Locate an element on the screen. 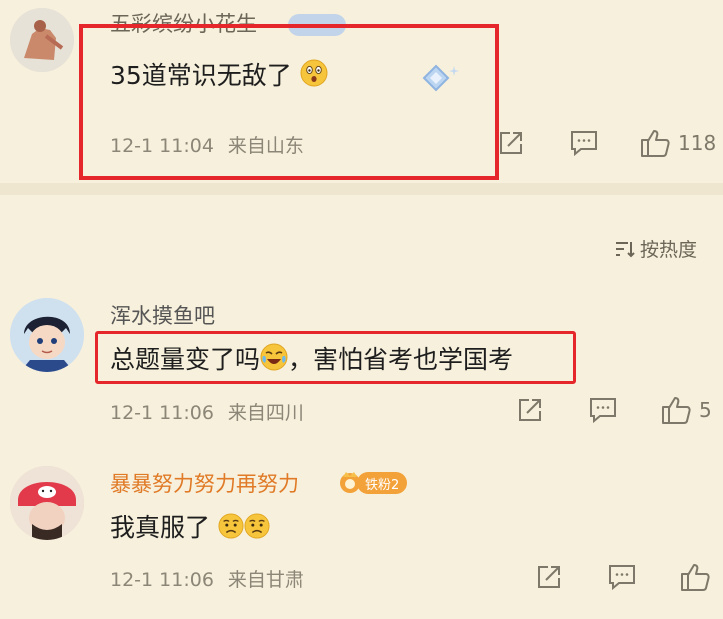 The image size is (723, 619). comment-username: 浑水摸鱼吧 is located at coordinates (162, 315).